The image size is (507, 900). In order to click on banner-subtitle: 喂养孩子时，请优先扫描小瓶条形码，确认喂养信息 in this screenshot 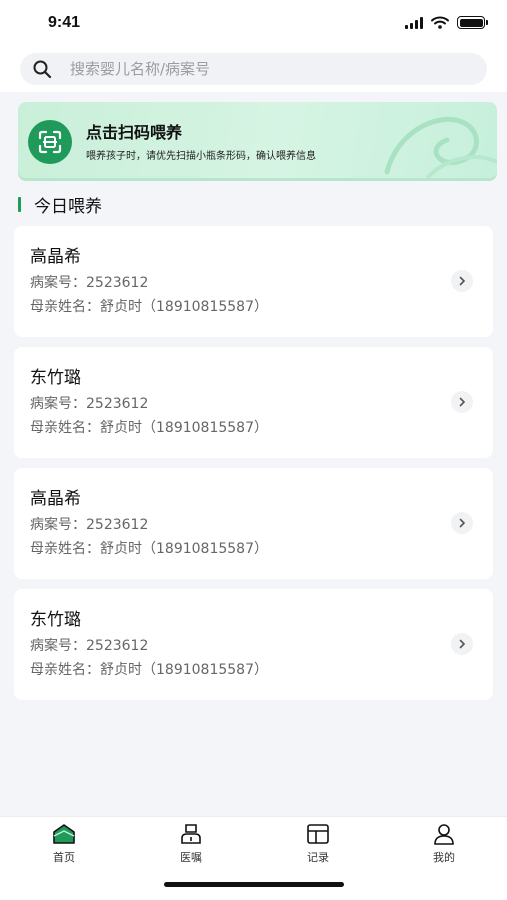, I will do `click(201, 156)`.